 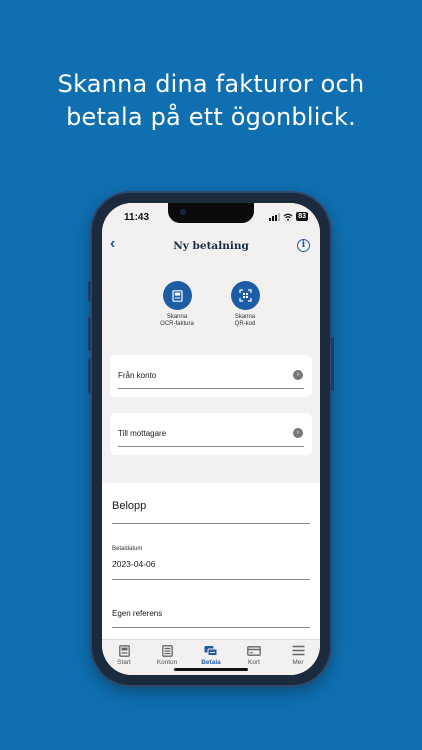 What do you see at coordinates (332, 364) in the screenshot?
I see `phone-power-button` at bounding box center [332, 364].